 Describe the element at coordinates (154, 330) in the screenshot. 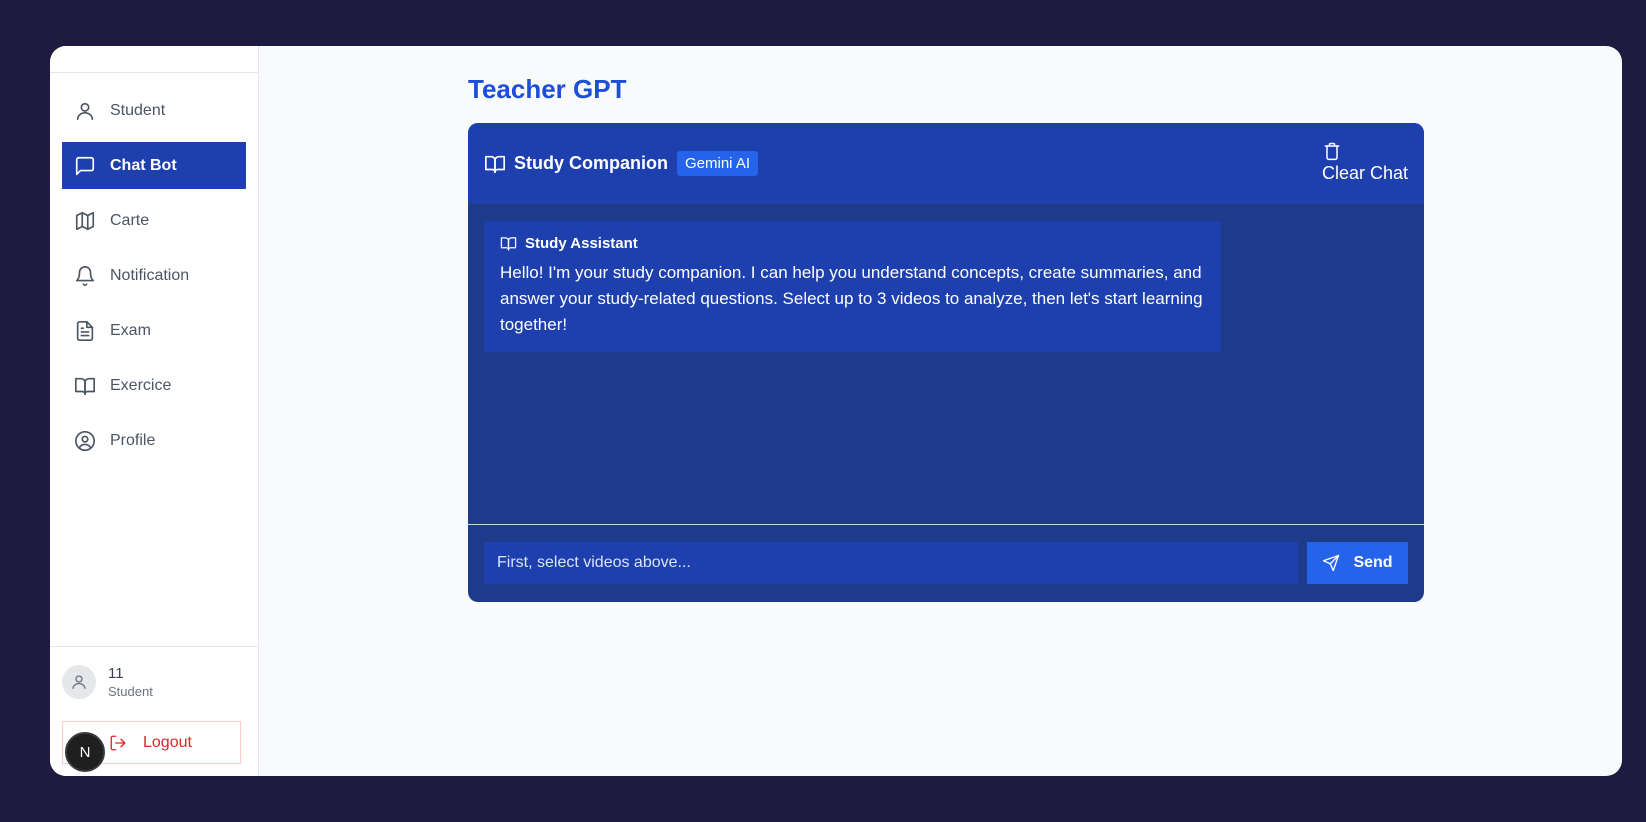

I see `sidebar-item-exam: Exam` at that location.